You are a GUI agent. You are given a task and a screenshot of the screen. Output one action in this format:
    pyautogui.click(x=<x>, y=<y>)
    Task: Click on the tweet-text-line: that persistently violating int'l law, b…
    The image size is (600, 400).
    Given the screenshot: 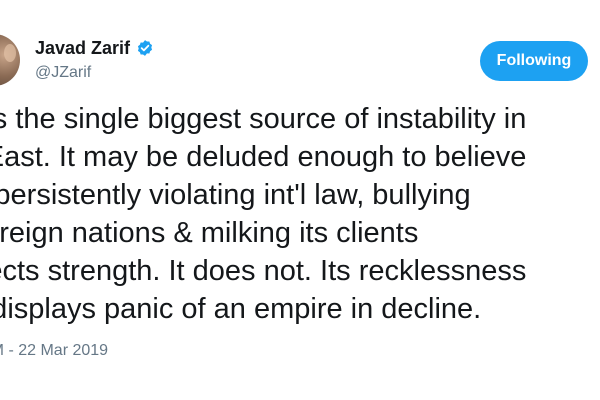 What is the action you would take?
    pyautogui.click(x=235, y=195)
    